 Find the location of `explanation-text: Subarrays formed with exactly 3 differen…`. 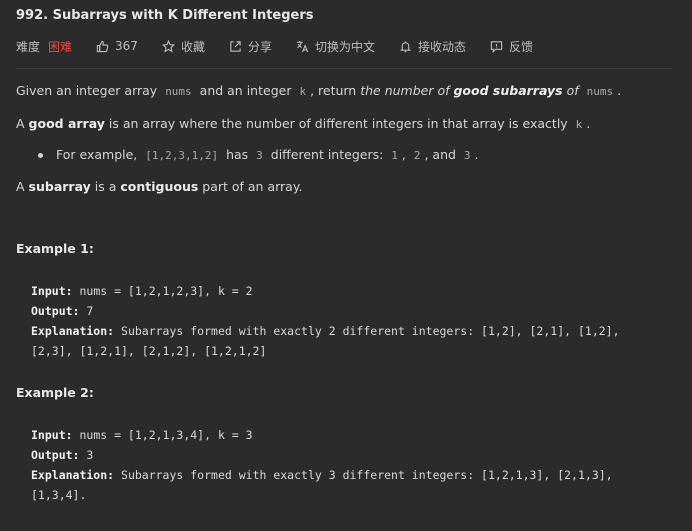

explanation-text: Subarrays formed with exactly 3 differen… is located at coordinates (363, 475).